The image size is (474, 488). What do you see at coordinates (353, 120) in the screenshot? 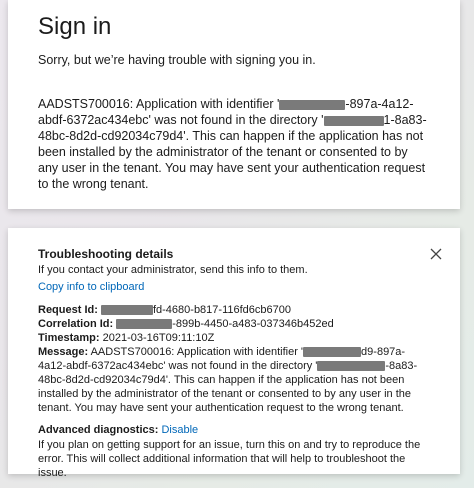
I see `redacted-directory-id` at bounding box center [353, 120].